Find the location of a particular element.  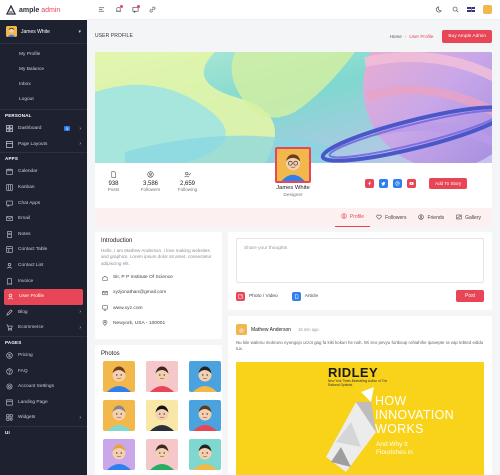

tab-gallery: Gallery is located at coordinates (468, 217).